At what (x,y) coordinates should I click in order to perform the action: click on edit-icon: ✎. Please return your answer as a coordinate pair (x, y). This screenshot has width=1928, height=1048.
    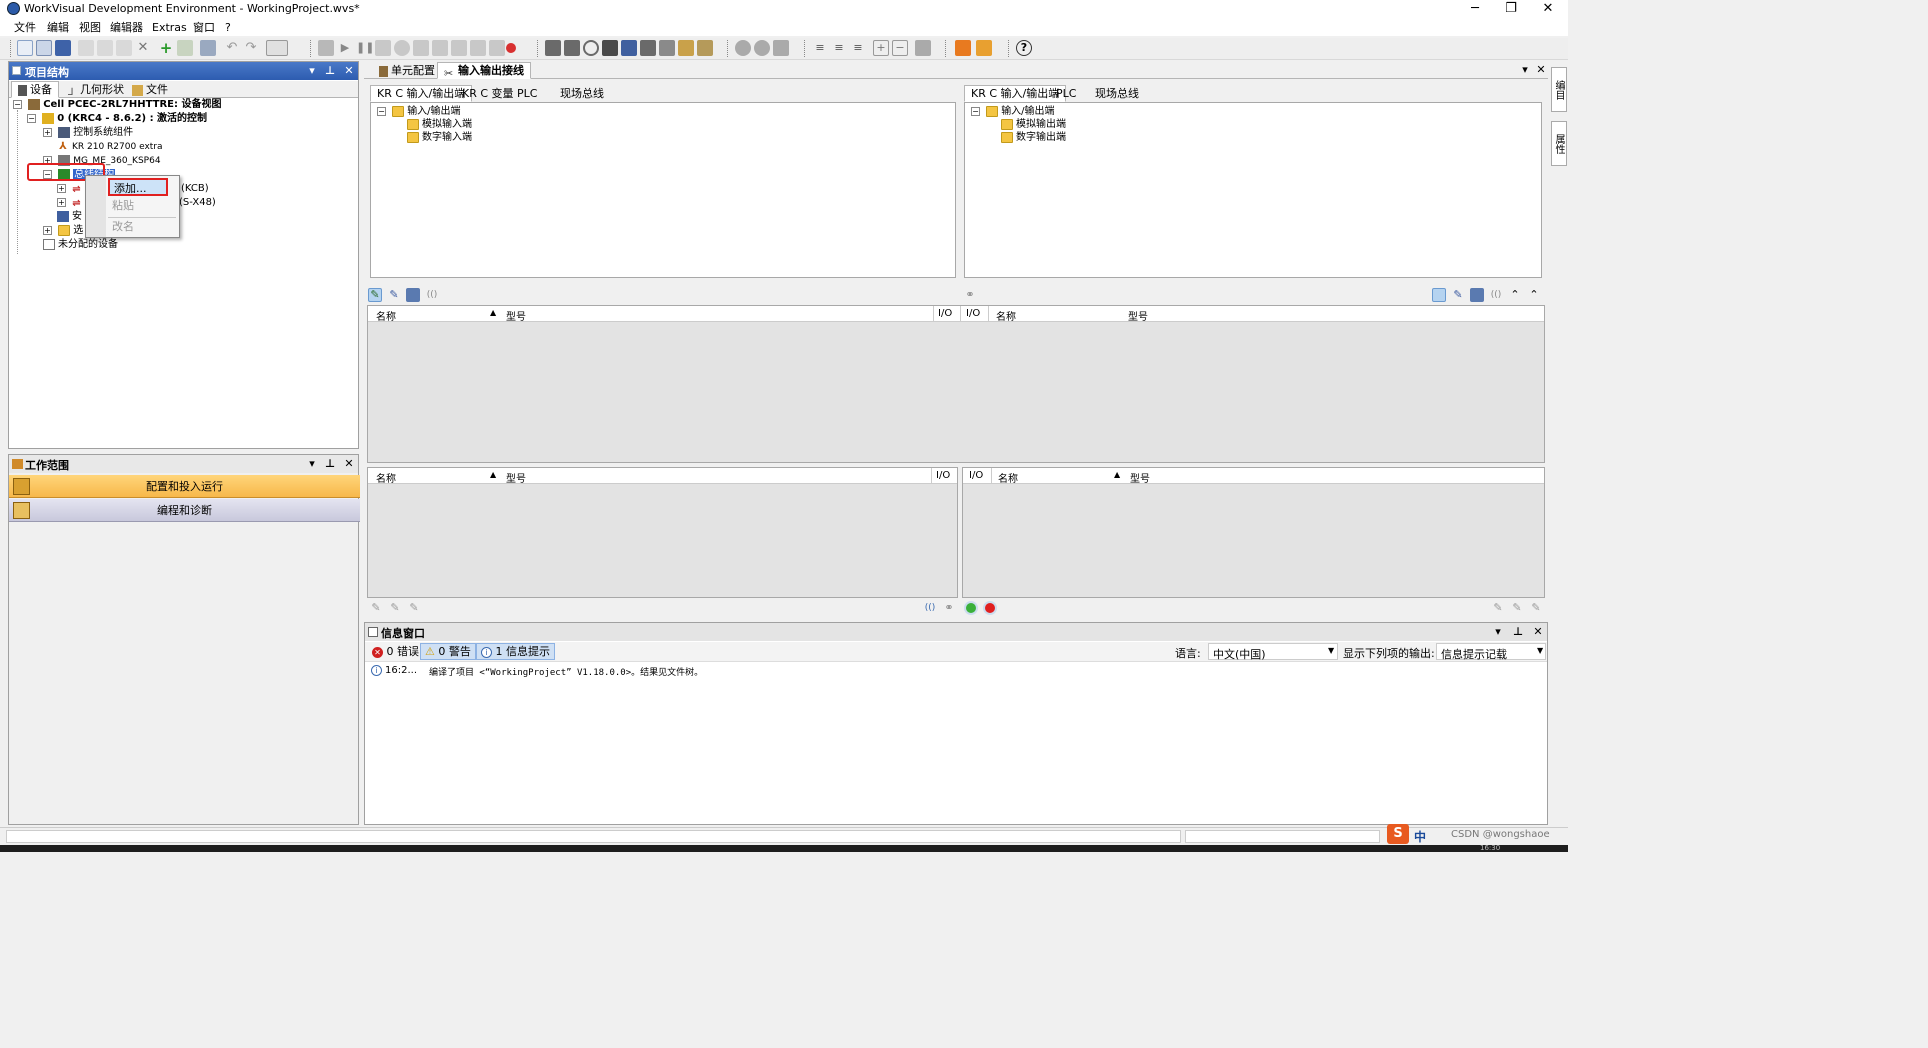
    Looking at the image, I should click on (1517, 608).